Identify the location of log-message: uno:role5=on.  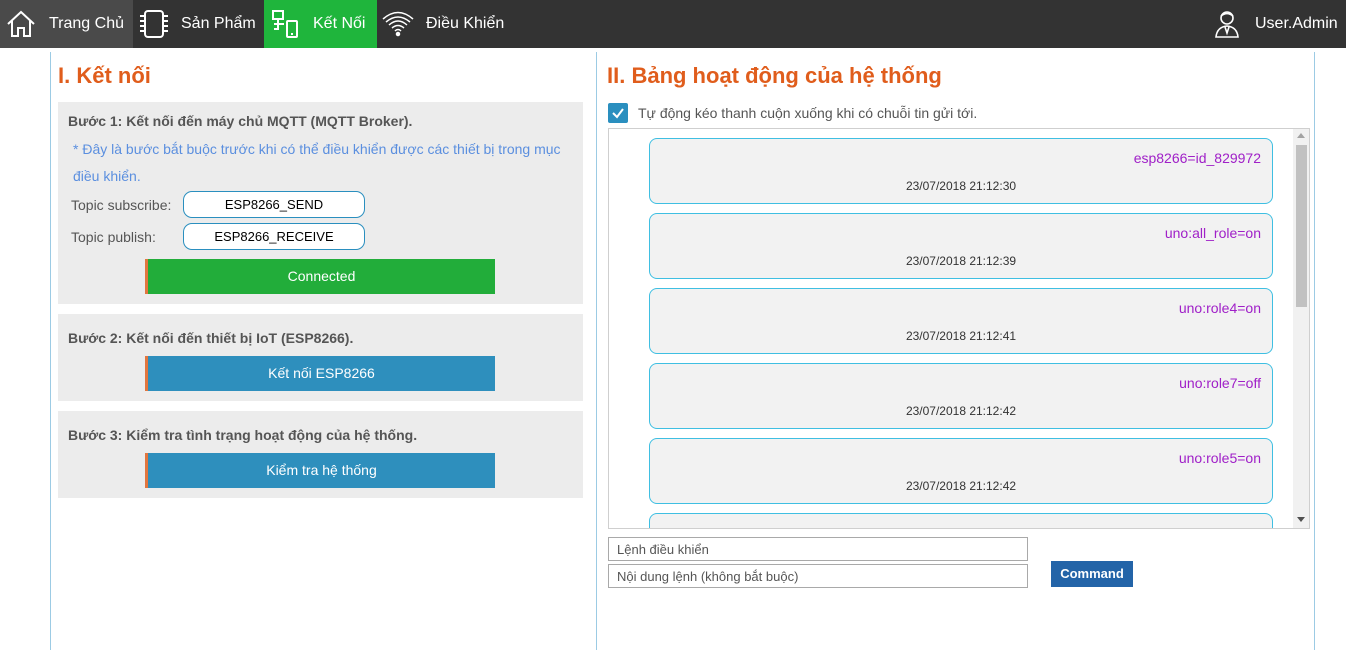
(1219, 458).